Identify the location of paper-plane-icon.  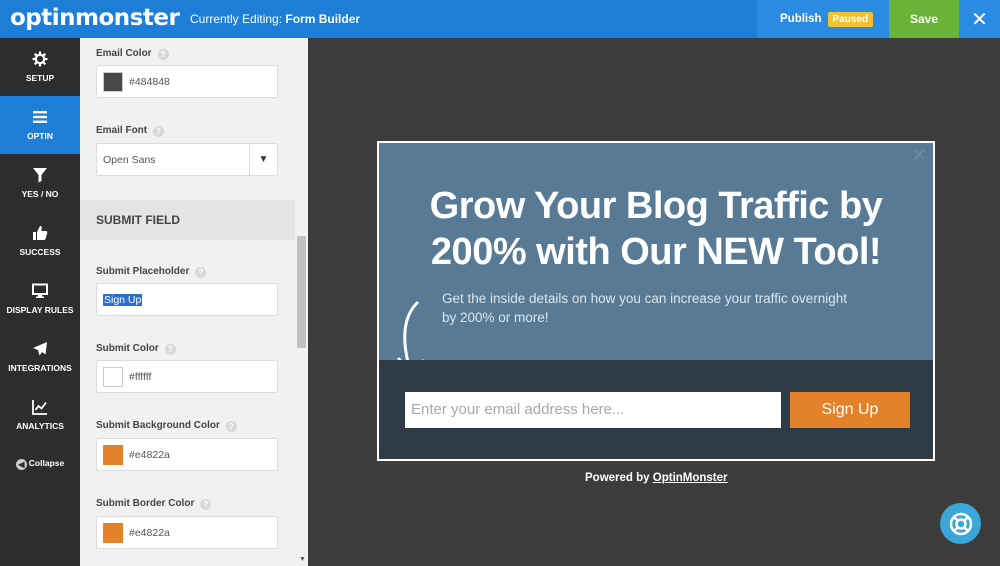
(40, 349).